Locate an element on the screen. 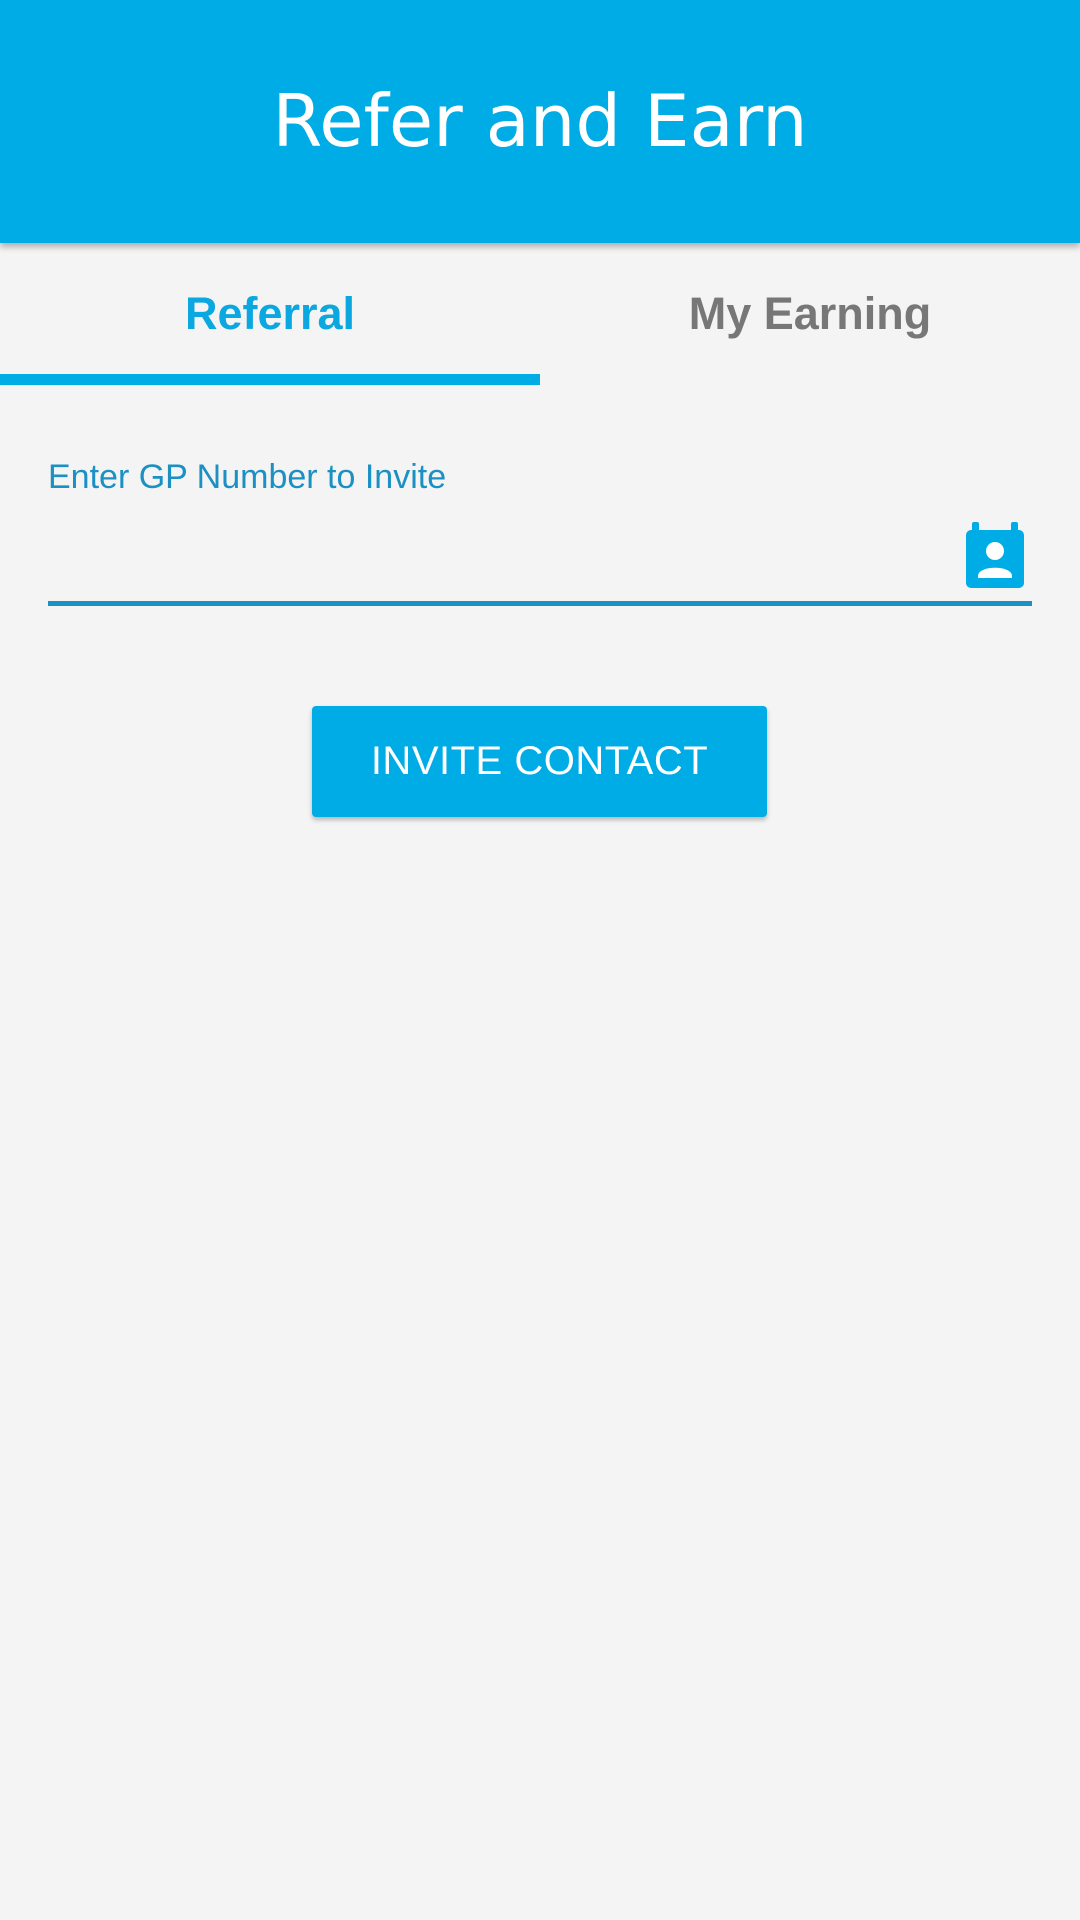  gp-number-field-label: Enter GP Number to Invite is located at coordinates (247, 477).